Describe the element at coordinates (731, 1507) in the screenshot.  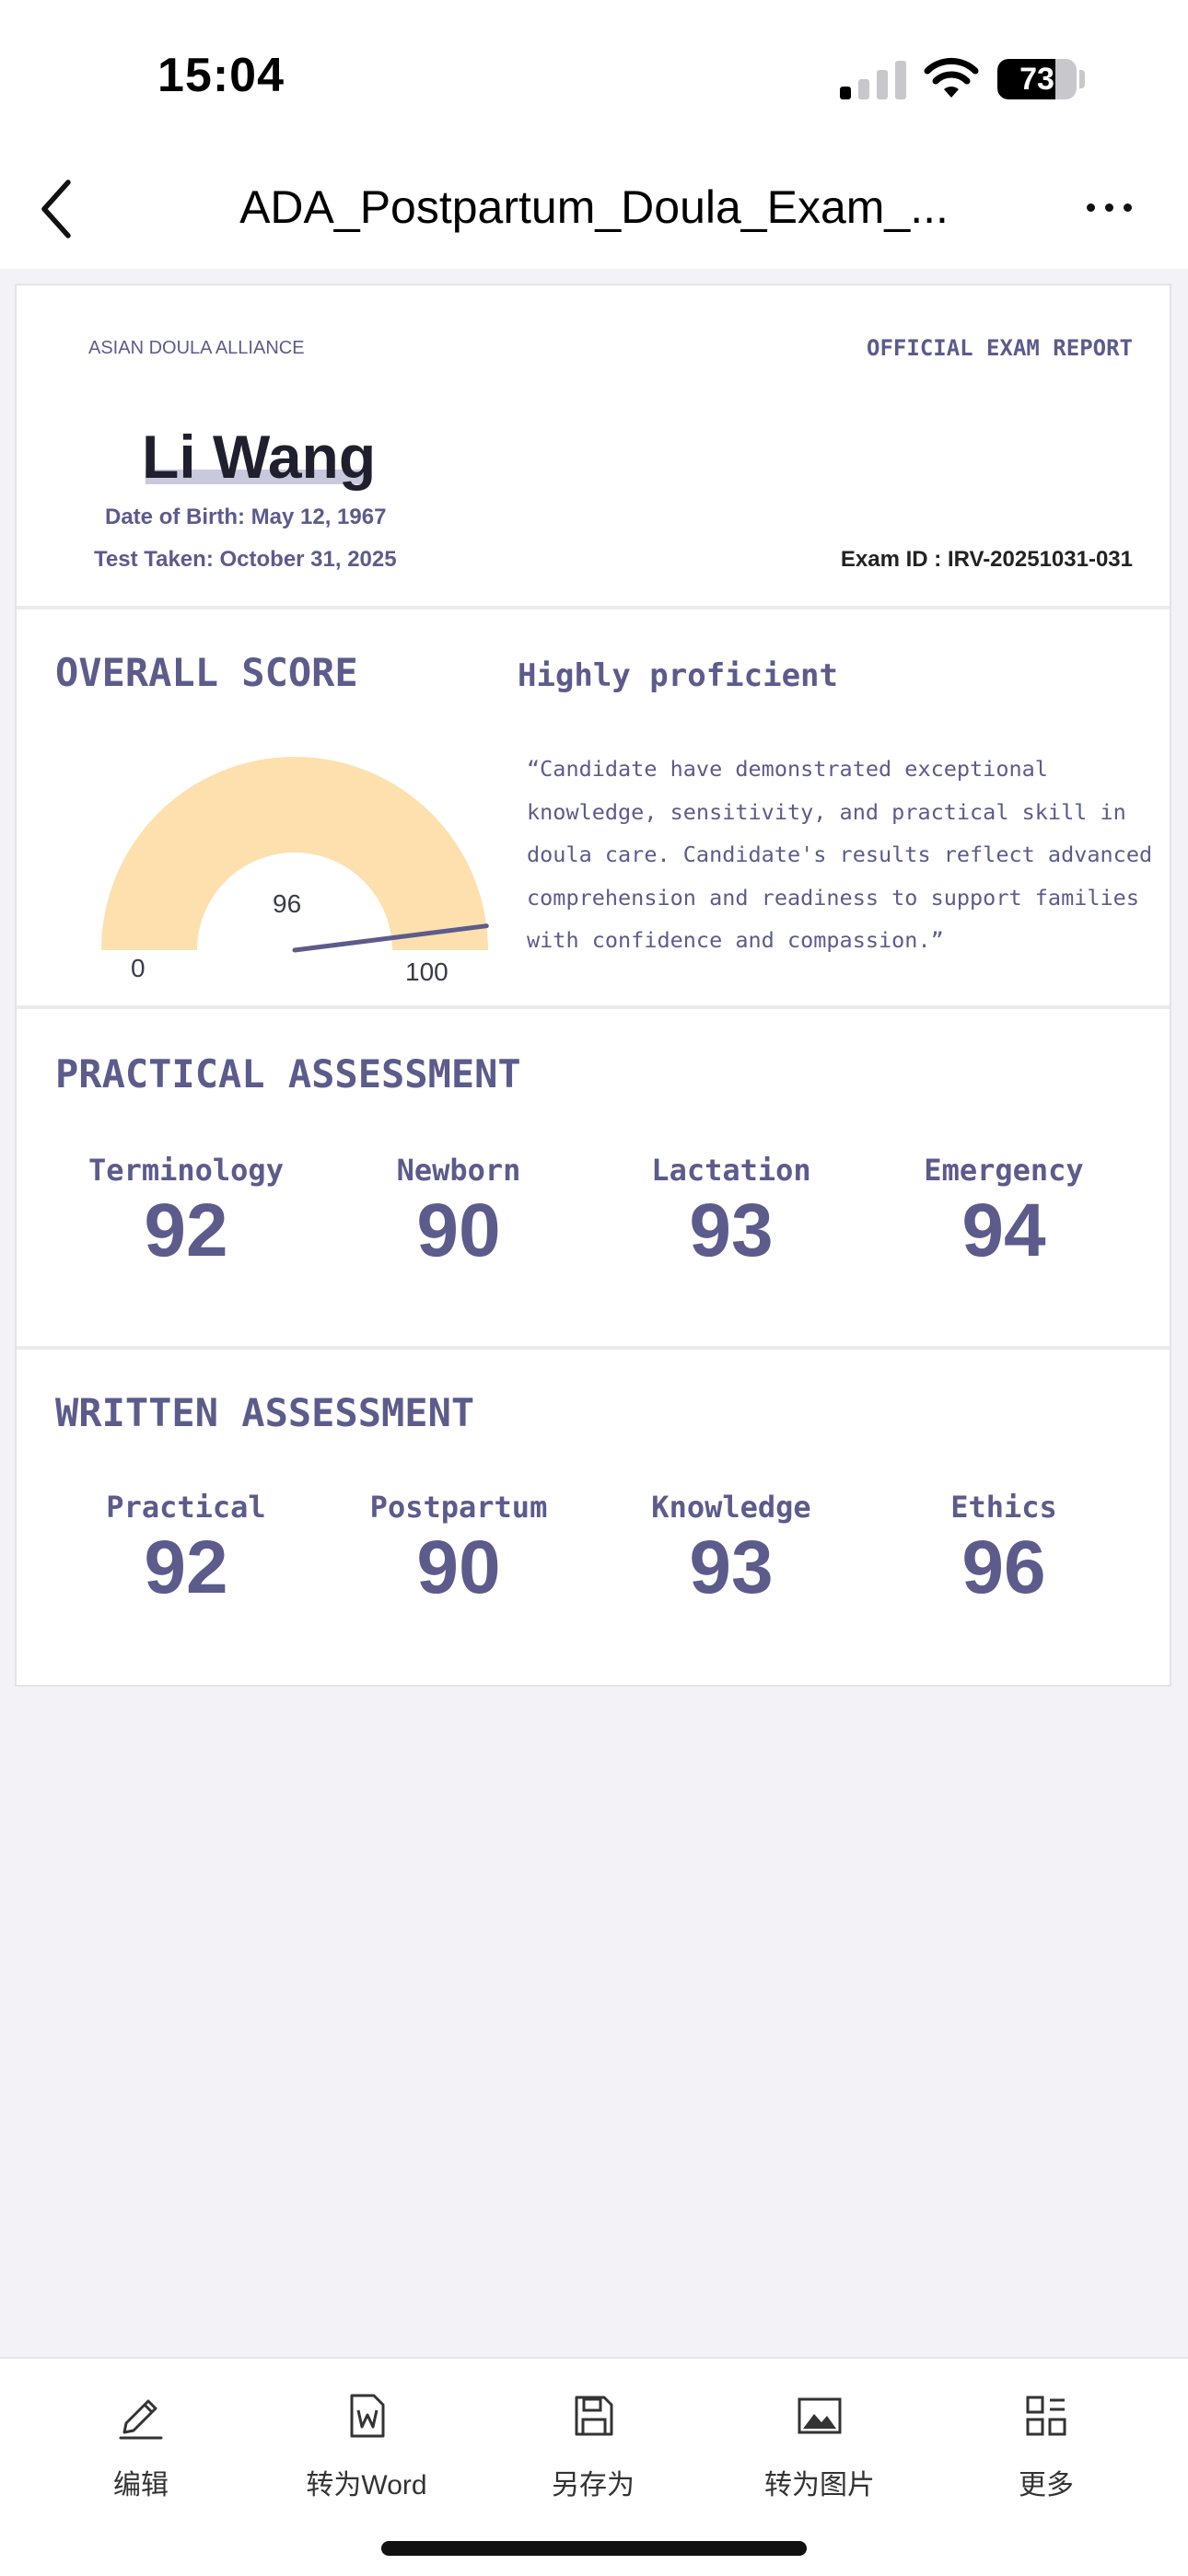
I see `category-label: Knowledge` at that location.